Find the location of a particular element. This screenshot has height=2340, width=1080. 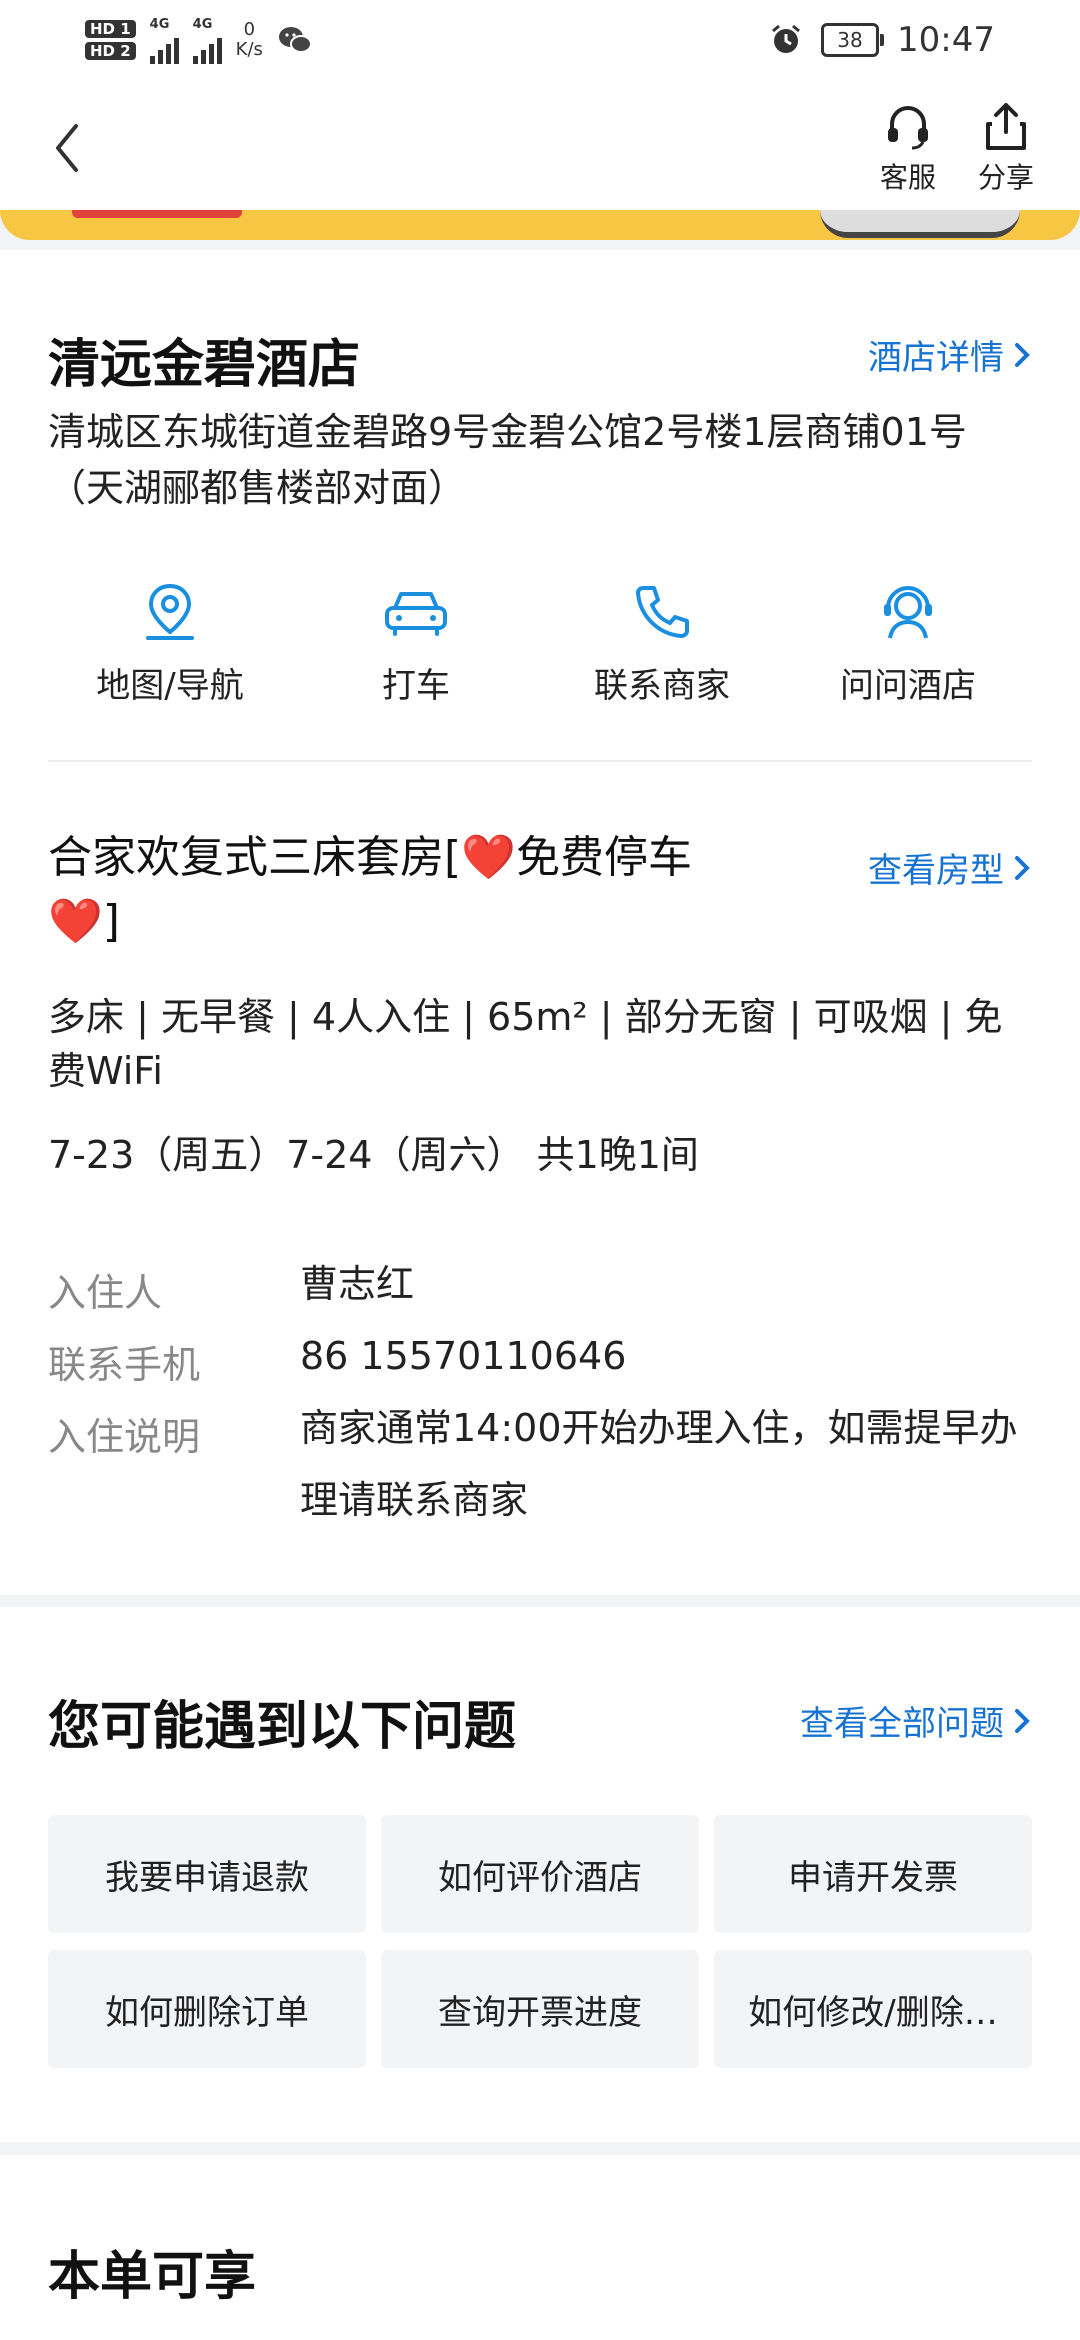

status-bar-right: 38 10:47 is located at coordinates (882, 40).